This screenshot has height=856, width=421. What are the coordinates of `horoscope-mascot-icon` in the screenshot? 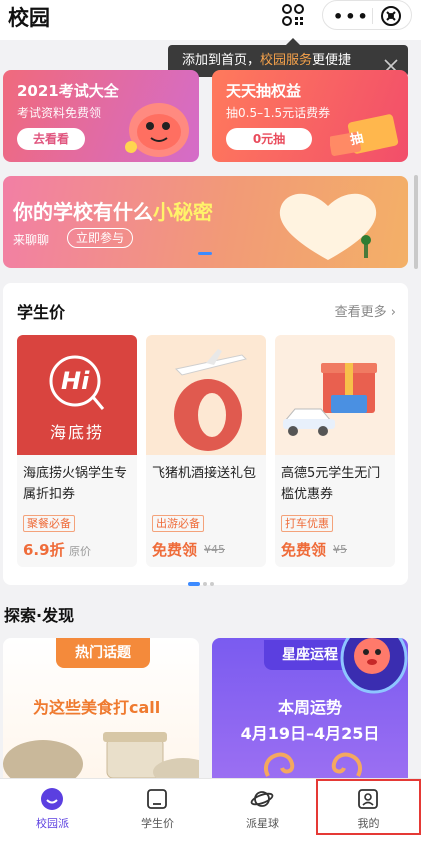 It's located at (374, 666).